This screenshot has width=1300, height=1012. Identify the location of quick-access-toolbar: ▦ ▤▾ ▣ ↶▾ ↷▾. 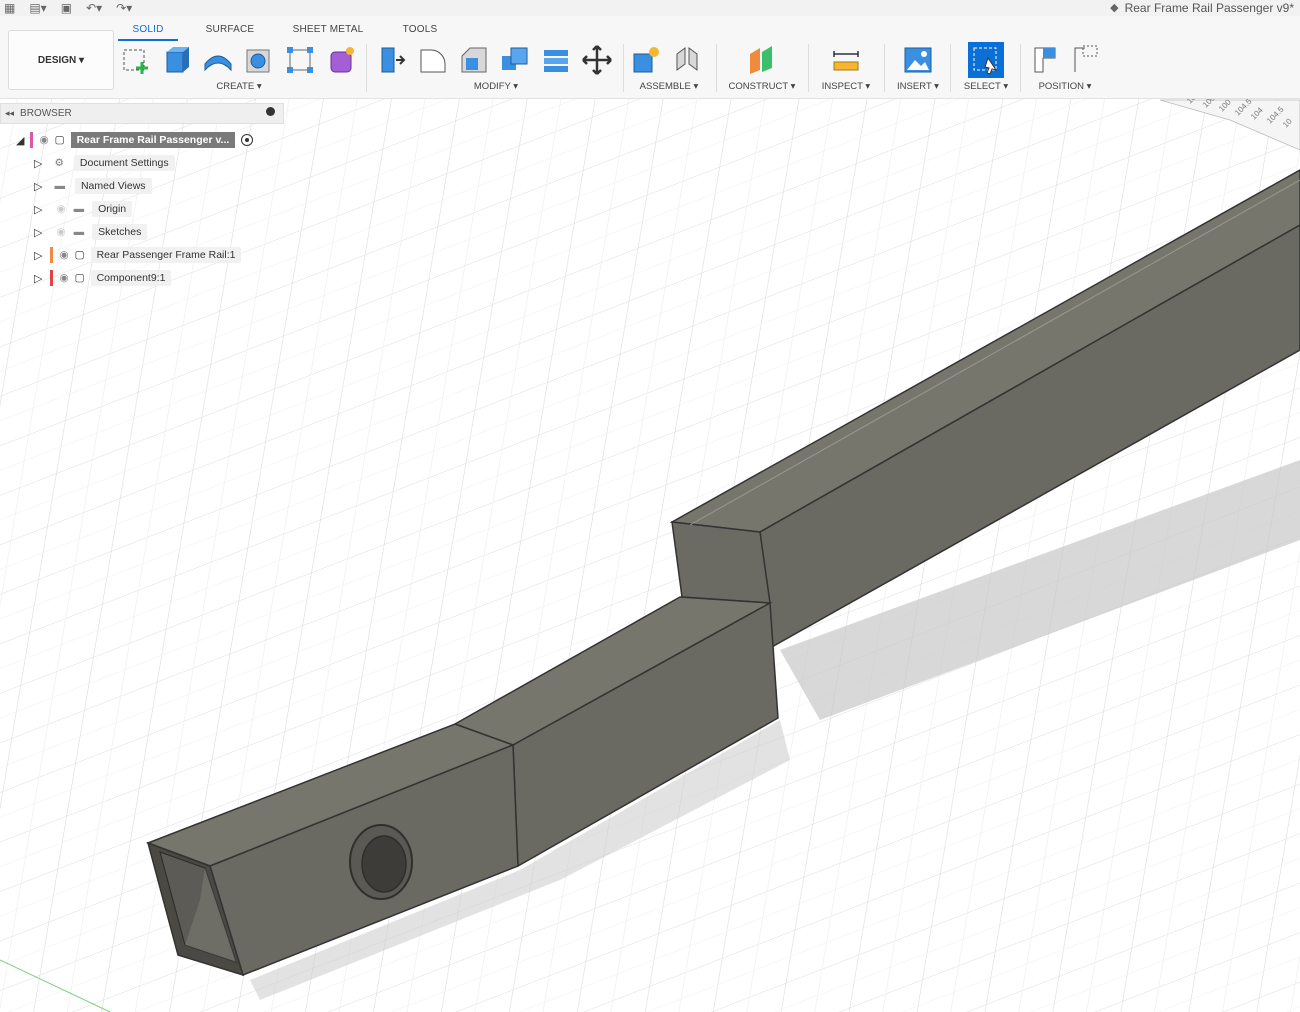
(68, 8).